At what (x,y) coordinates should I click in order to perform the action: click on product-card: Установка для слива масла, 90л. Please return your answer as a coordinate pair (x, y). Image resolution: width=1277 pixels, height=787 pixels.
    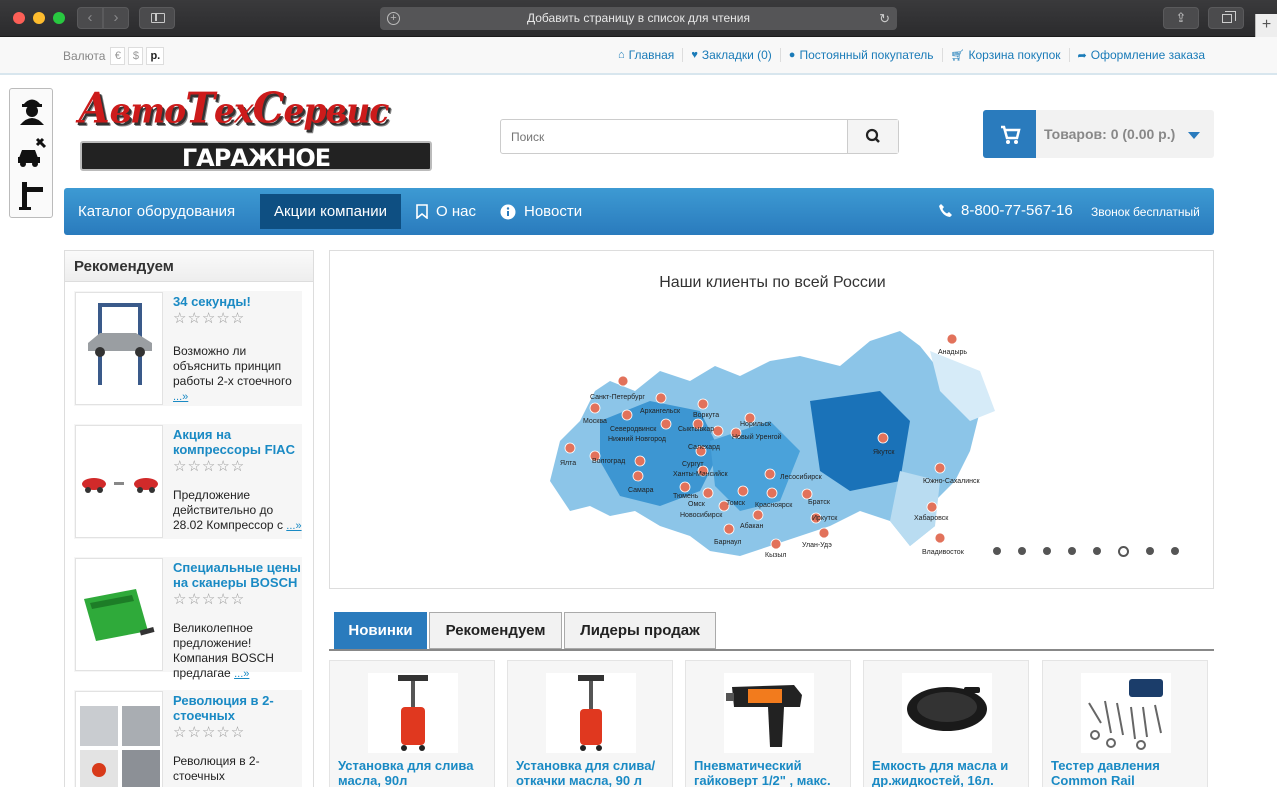
    Looking at the image, I should click on (412, 723).